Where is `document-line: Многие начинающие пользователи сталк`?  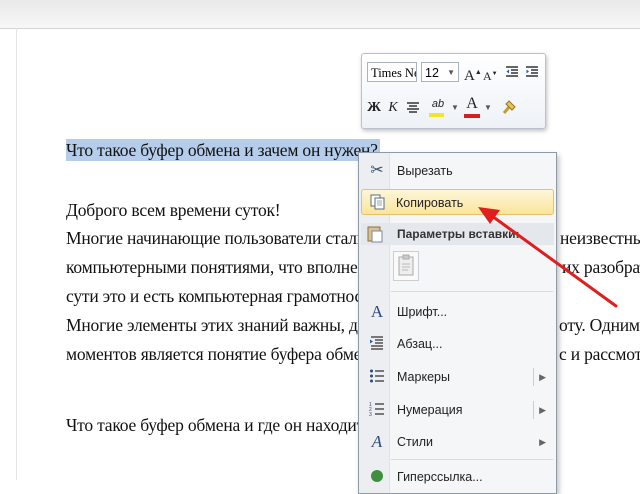
document-line: Многие начинающие пользователи сталк is located at coordinates (215, 238).